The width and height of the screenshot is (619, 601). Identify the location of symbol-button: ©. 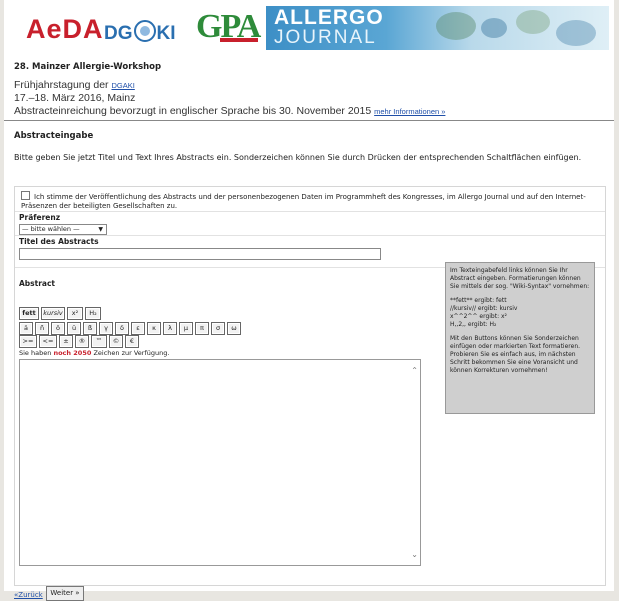
(116, 341).